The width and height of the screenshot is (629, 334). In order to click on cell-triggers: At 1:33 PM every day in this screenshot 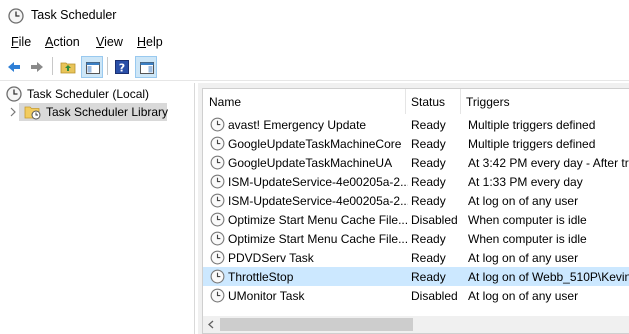, I will do `click(525, 182)`.